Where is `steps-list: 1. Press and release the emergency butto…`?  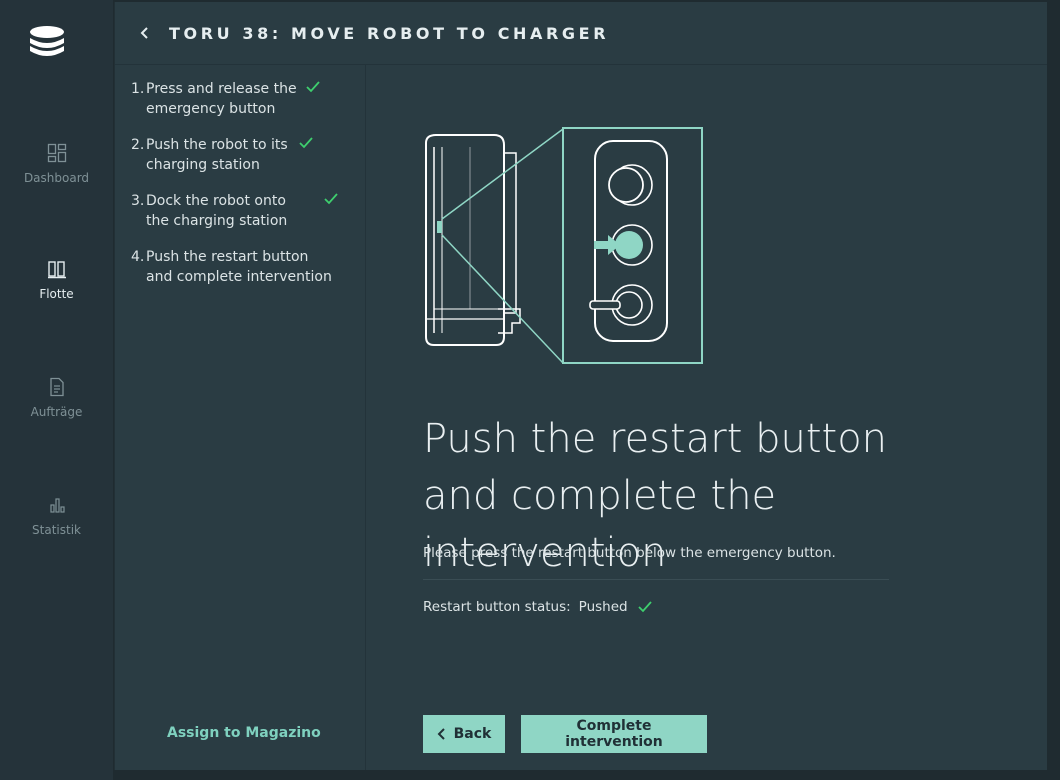
steps-list: 1. Press and release the emergency butto… is located at coordinates (240, 176).